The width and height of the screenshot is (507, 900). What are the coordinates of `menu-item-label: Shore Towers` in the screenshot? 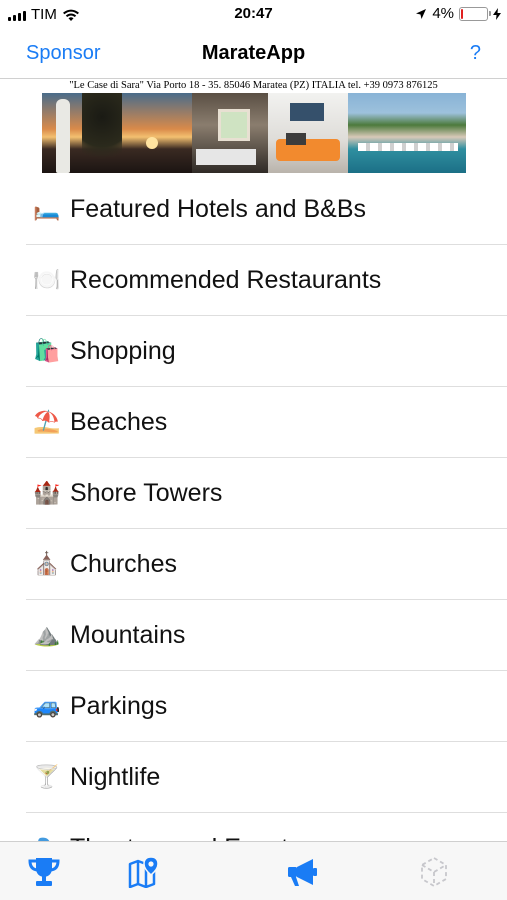 It's located at (146, 492).